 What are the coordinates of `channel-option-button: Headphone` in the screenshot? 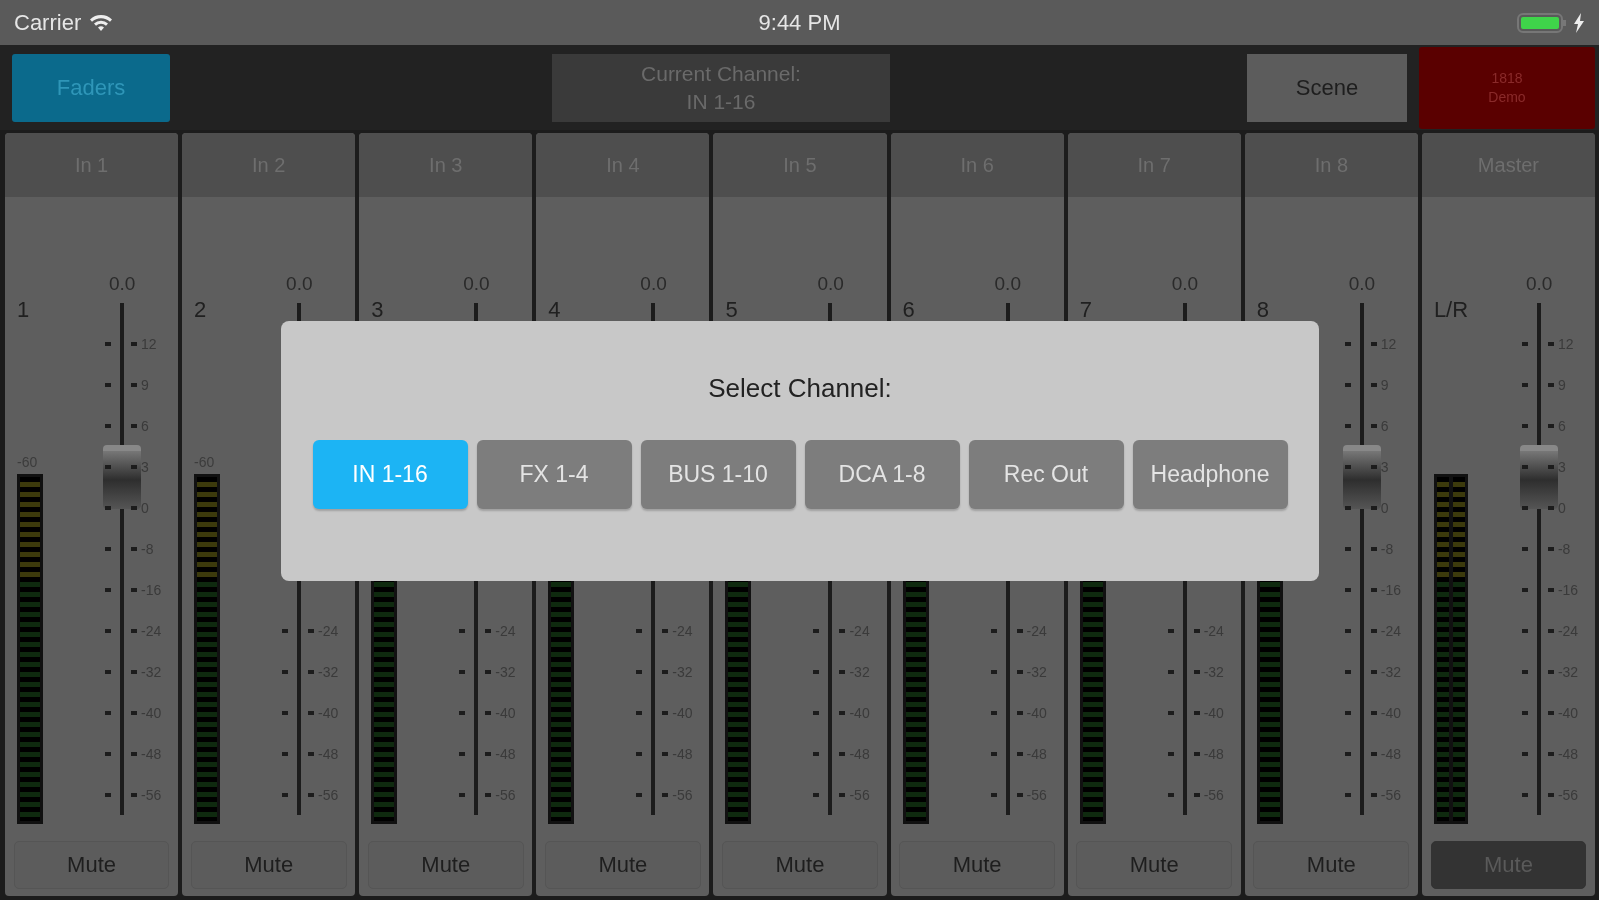 It's located at (1210, 474).